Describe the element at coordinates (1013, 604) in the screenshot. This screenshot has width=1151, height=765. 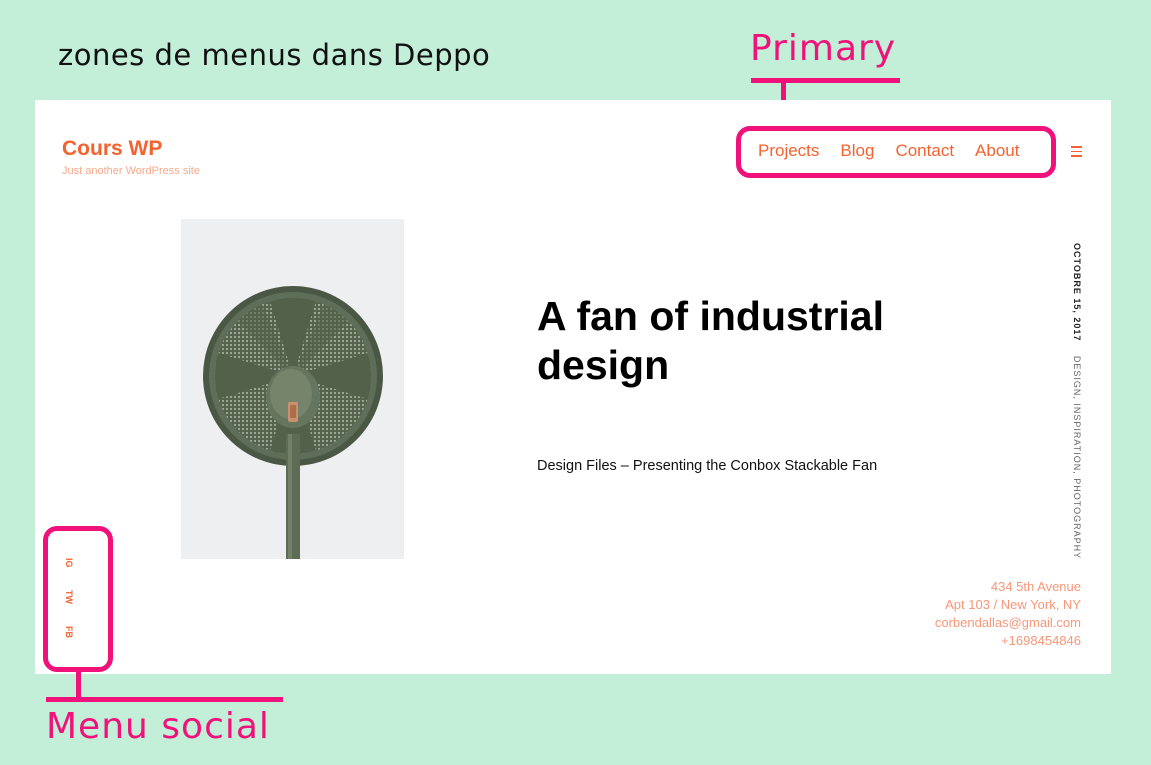
I see `contact-address-line2: Apt 103 / New York, NY` at that location.